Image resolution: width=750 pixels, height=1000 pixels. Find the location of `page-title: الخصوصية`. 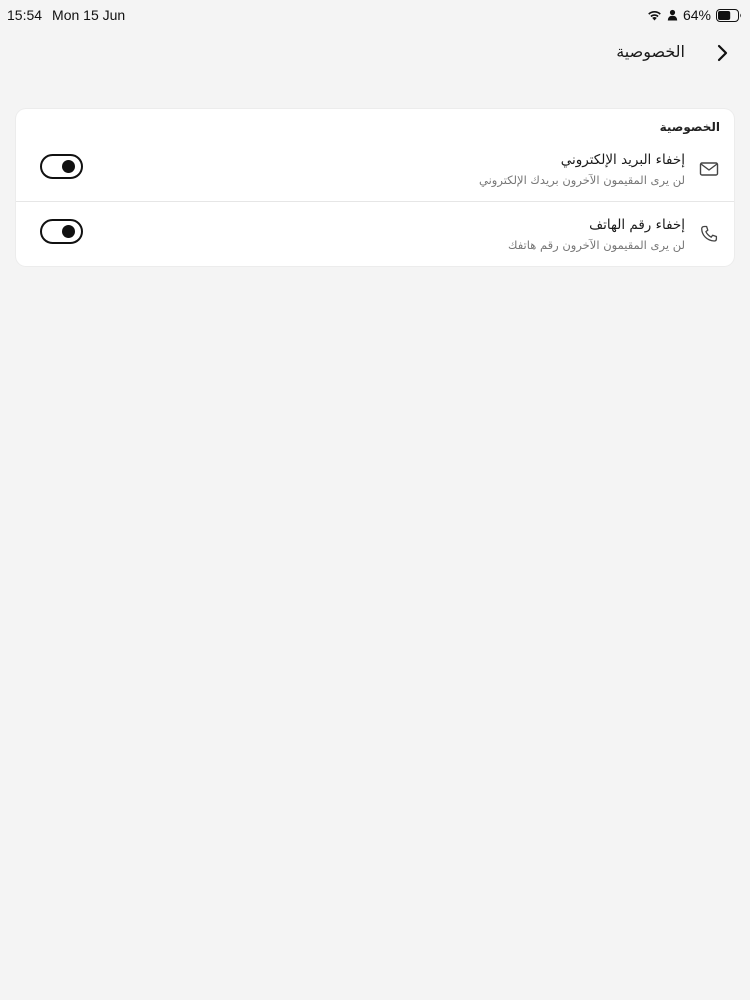

page-title: الخصوصية is located at coordinates (650, 51).